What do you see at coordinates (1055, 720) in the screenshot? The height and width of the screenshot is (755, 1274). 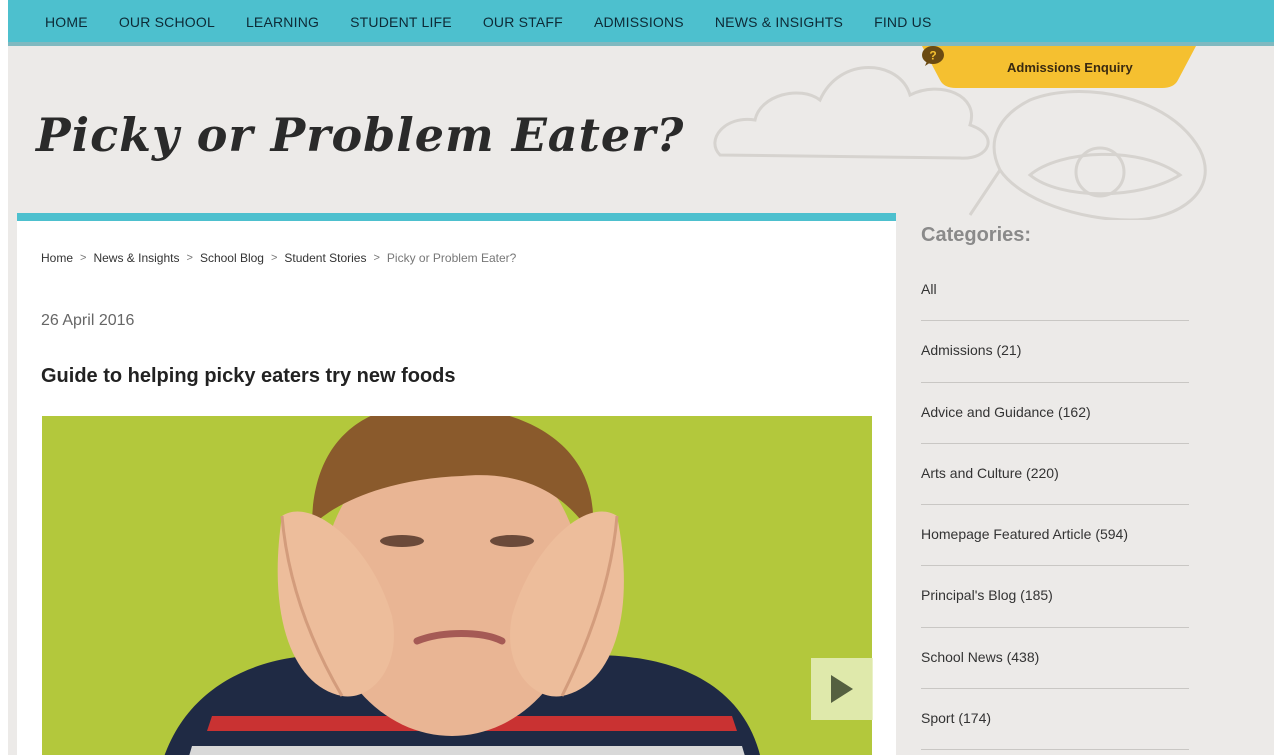 I see `category-sport: Sport (174)` at bounding box center [1055, 720].